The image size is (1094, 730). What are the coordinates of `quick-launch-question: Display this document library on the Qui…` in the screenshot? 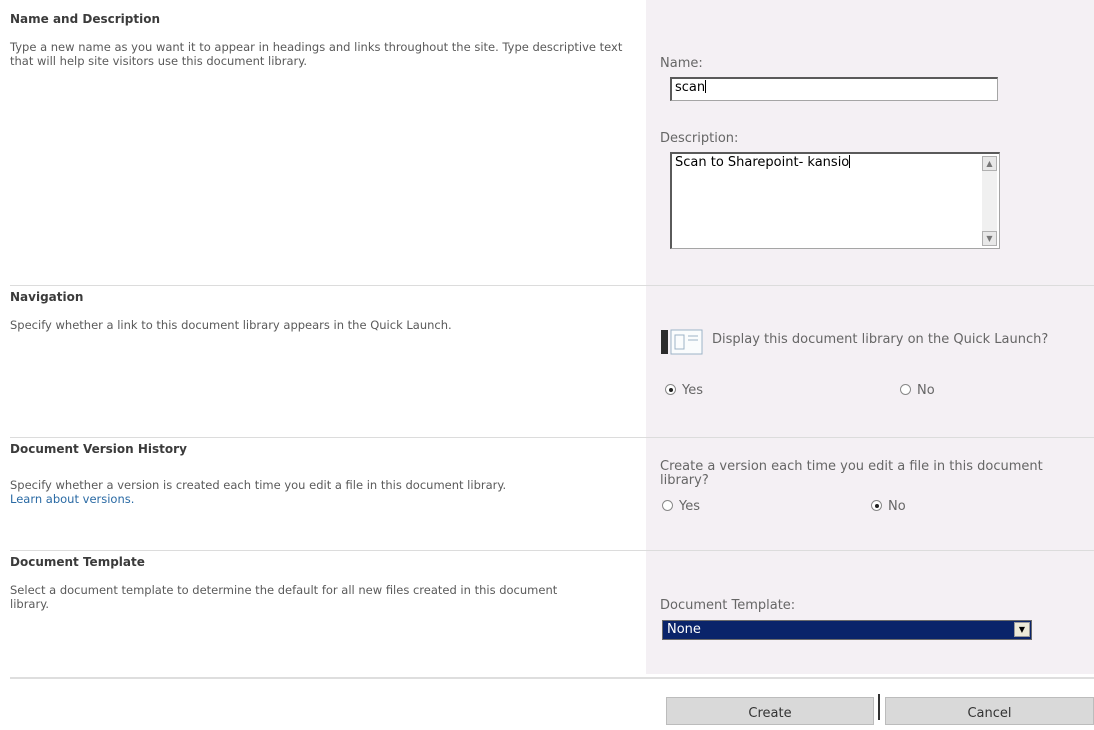 It's located at (880, 339).